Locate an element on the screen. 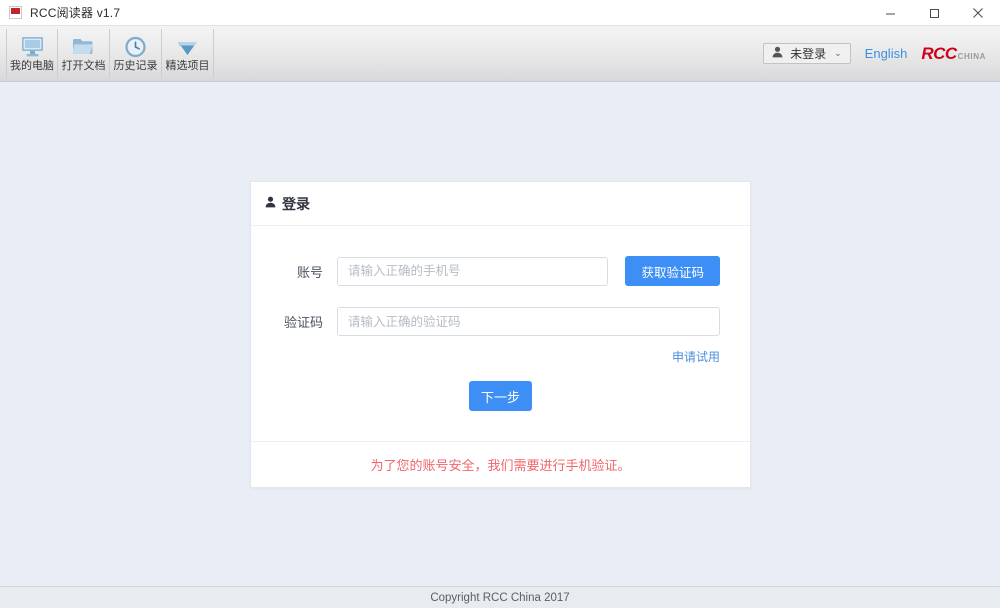  toolbar-label: 历史记录 is located at coordinates (135, 66).